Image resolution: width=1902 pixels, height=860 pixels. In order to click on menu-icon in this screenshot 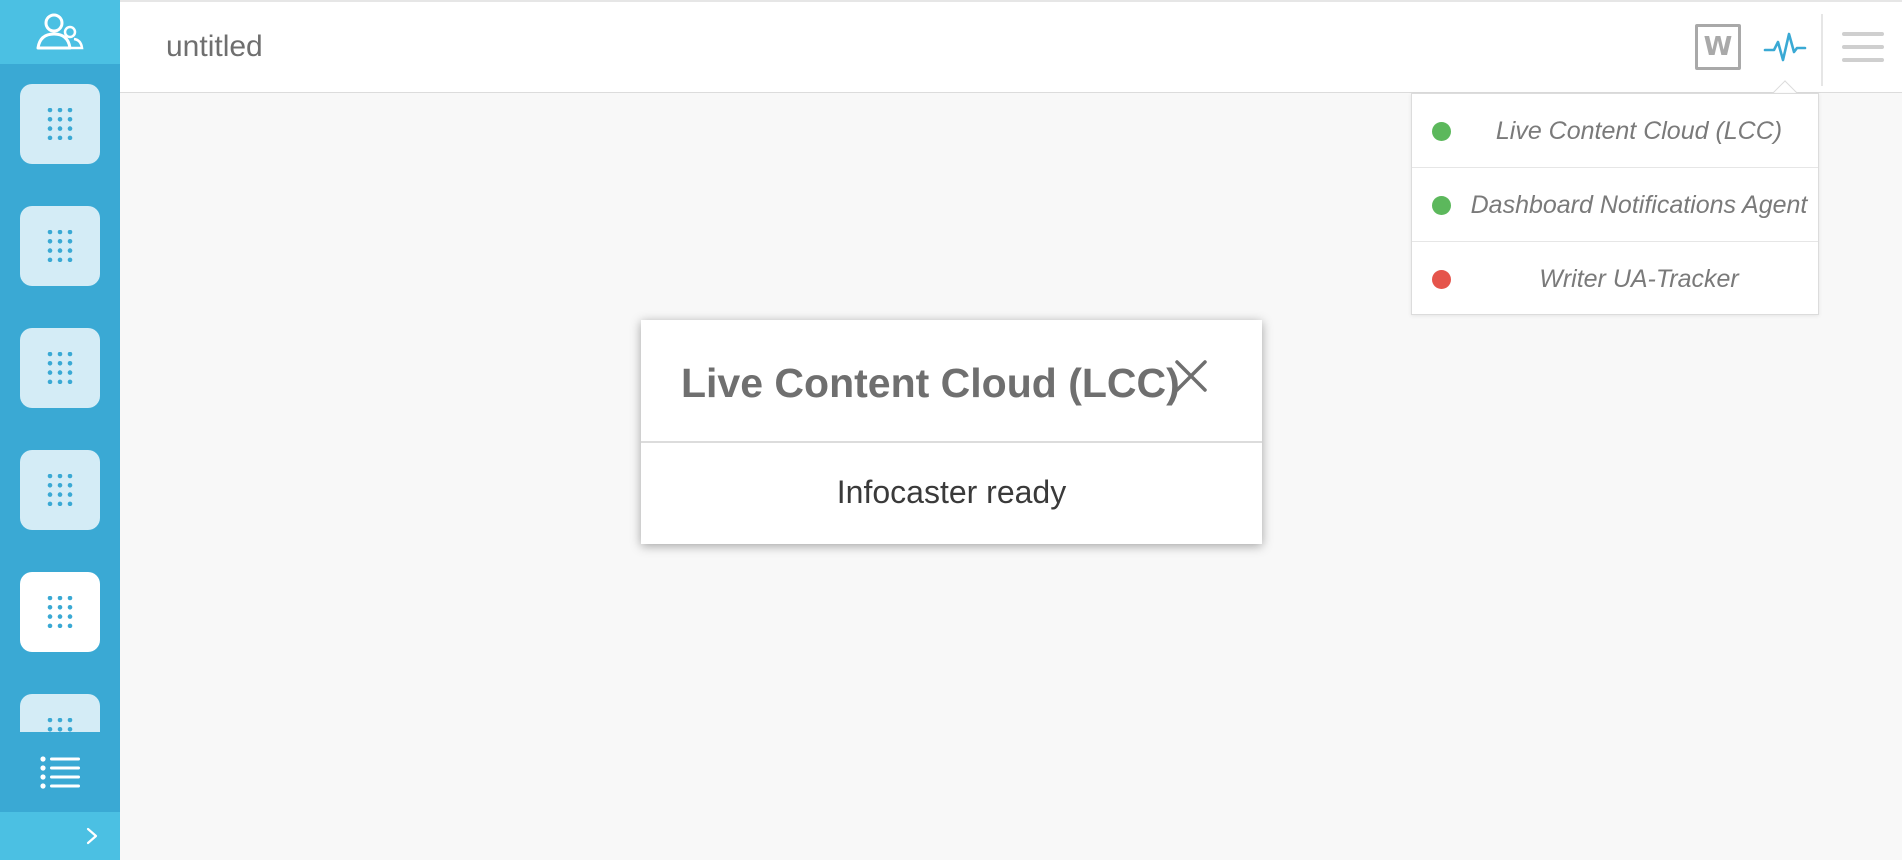, I will do `click(1863, 47)`.